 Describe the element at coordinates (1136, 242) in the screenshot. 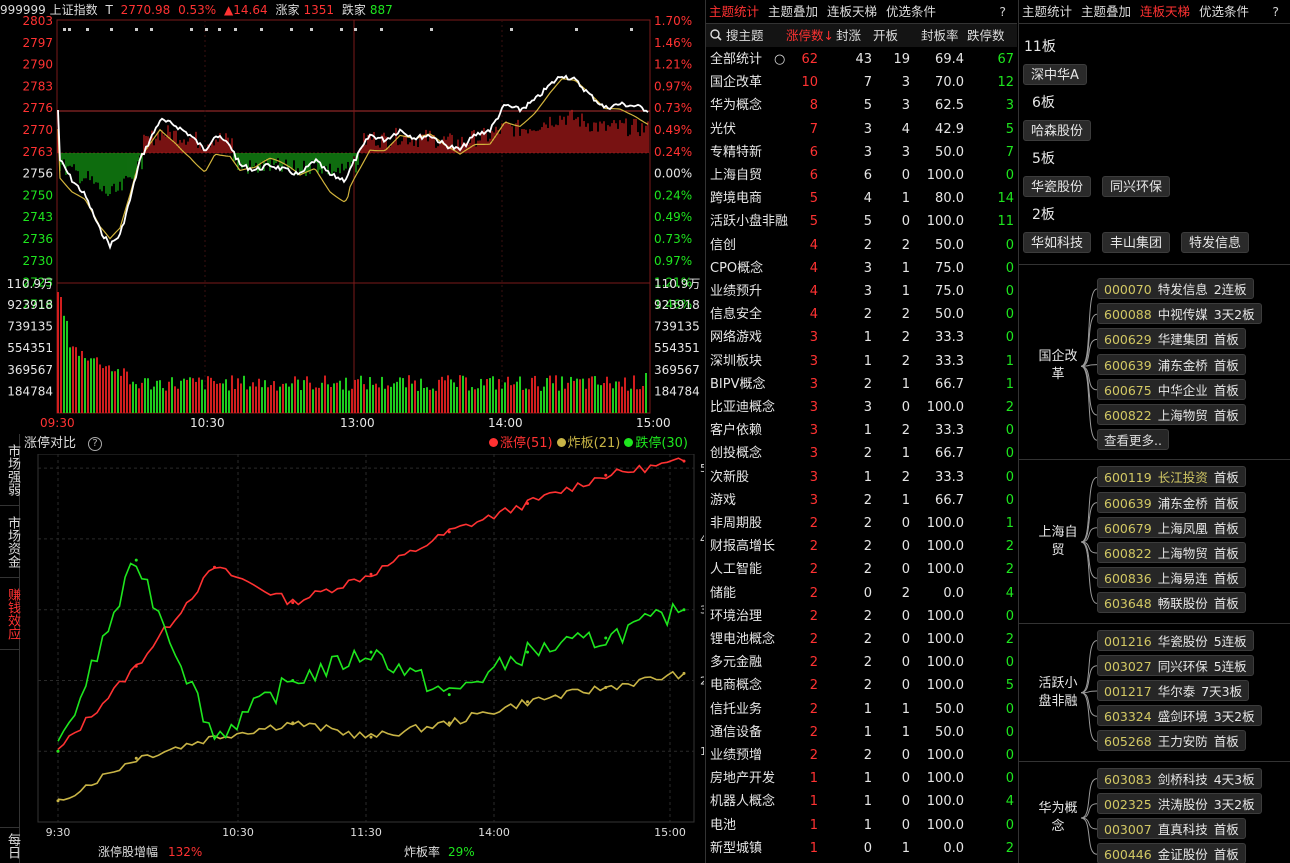

I see `ladder-stock-button: 丰山集团` at that location.